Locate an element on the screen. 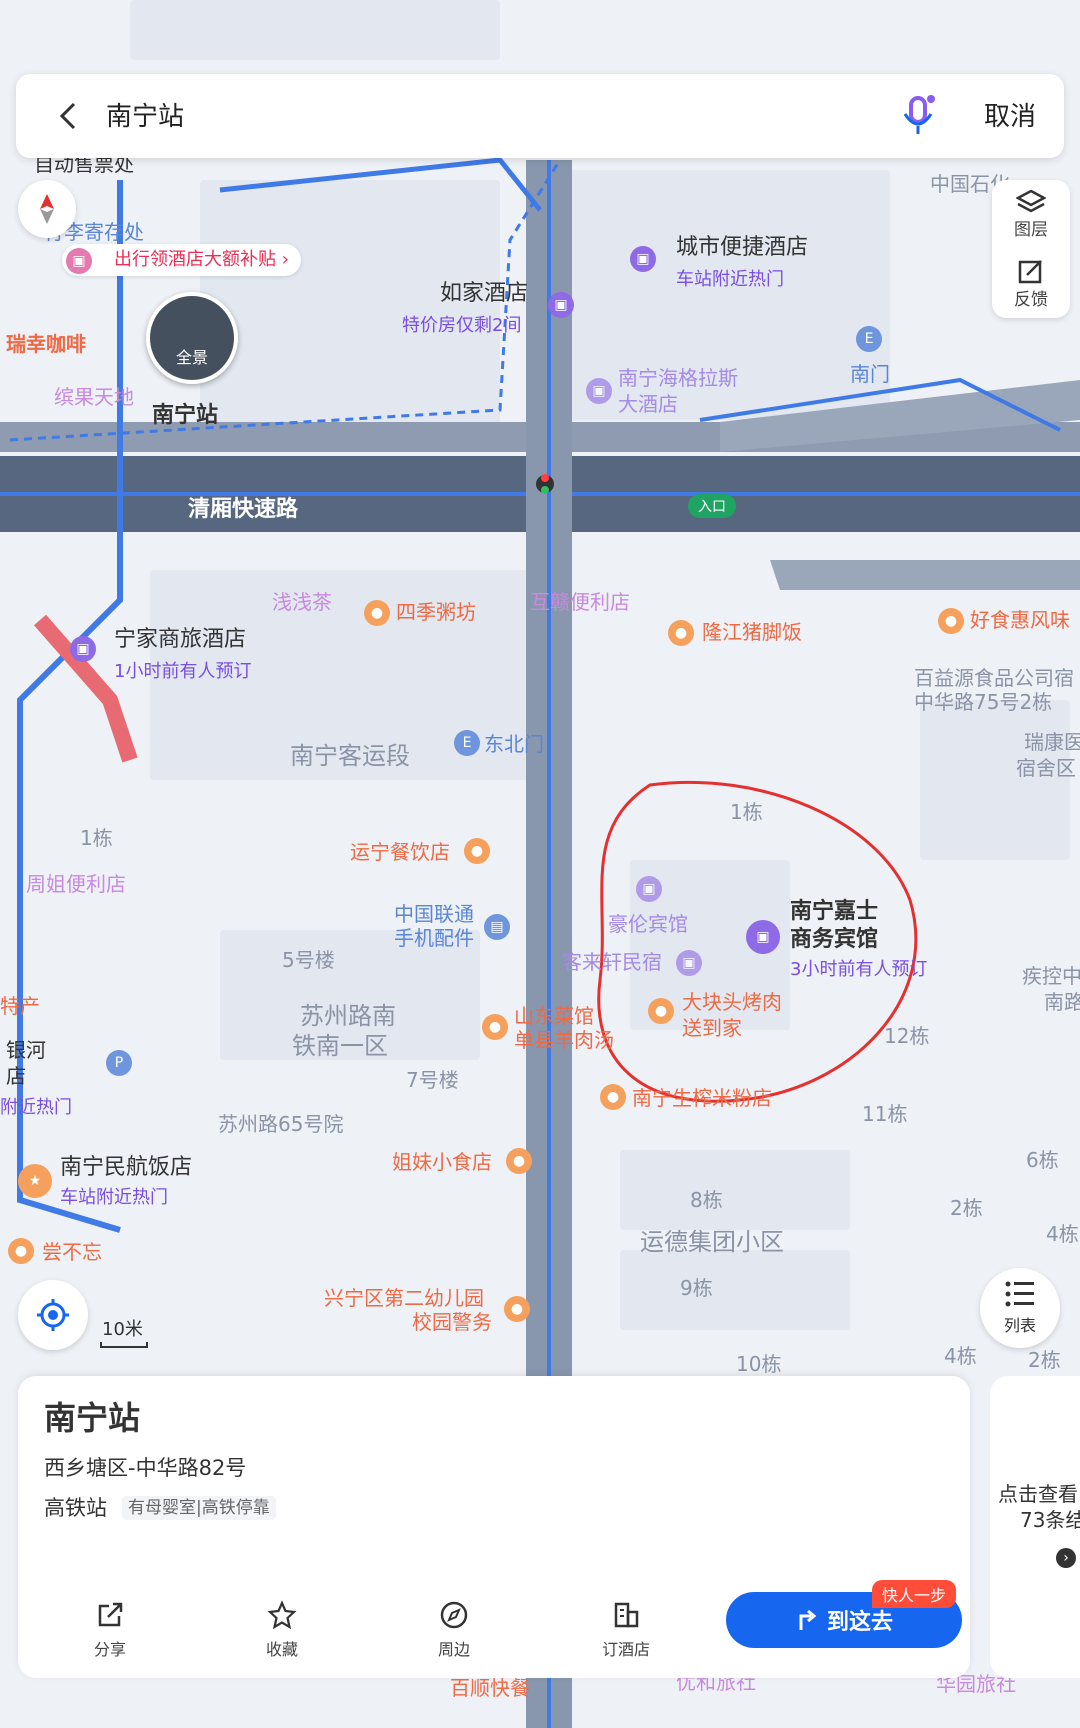 Image resolution: width=1080 pixels, height=1728 pixels. label-yinhe: 银河 is located at coordinates (26, 1050).